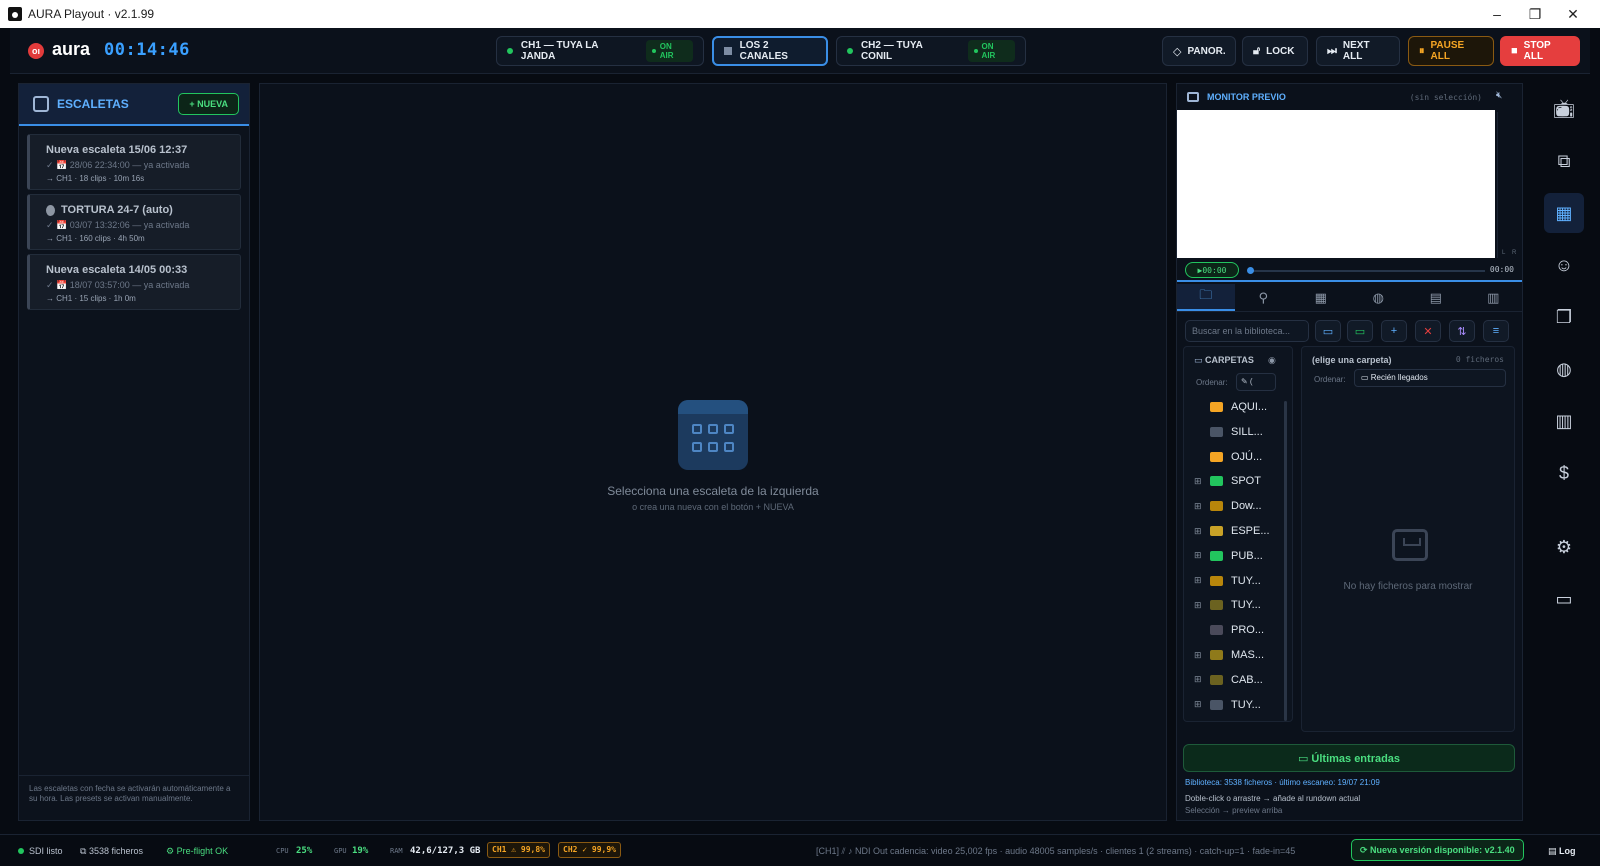 Image resolution: width=1600 pixels, height=866 pixels. I want to click on seek-bar, so click(1367, 271).